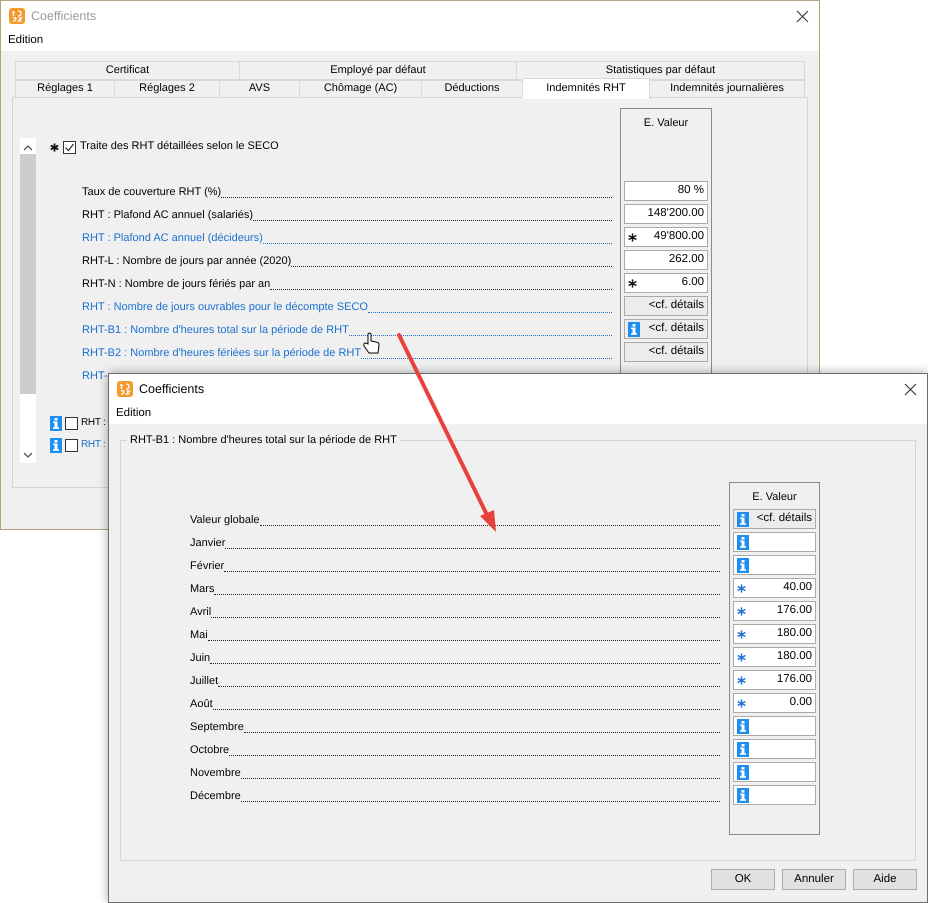  What do you see at coordinates (814, 879) in the screenshot?
I see `dialog-button: Annuler` at bounding box center [814, 879].